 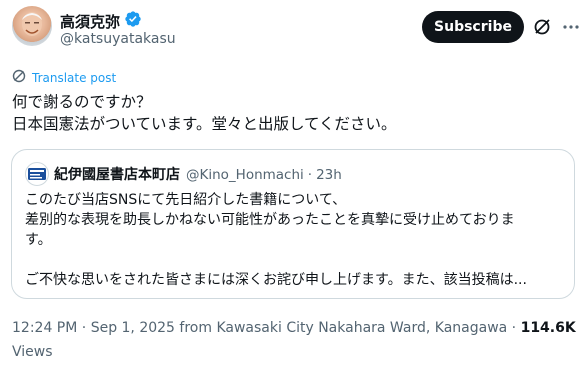 I want to click on translate-post-label: Translate post, so click(x=74, y=78).